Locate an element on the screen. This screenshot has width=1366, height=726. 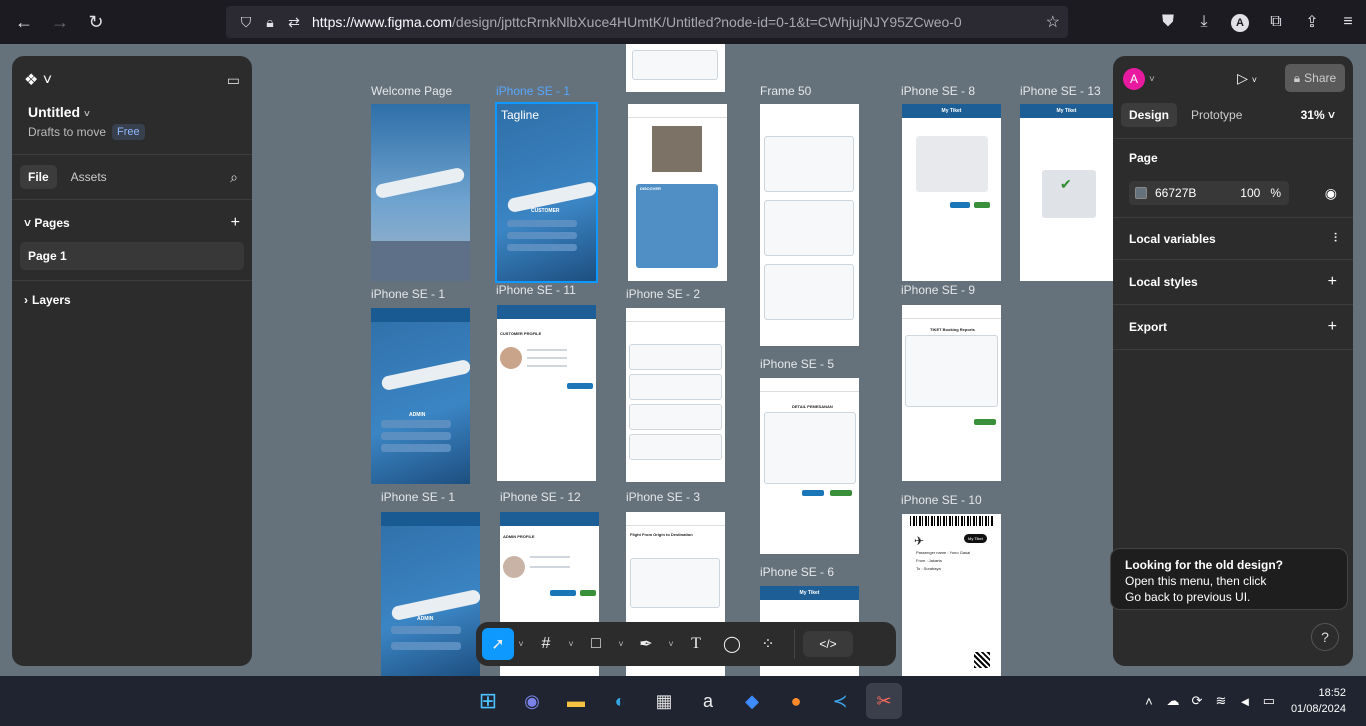
local-styles-row: Local styles + is located at coordinates (1233, 281).